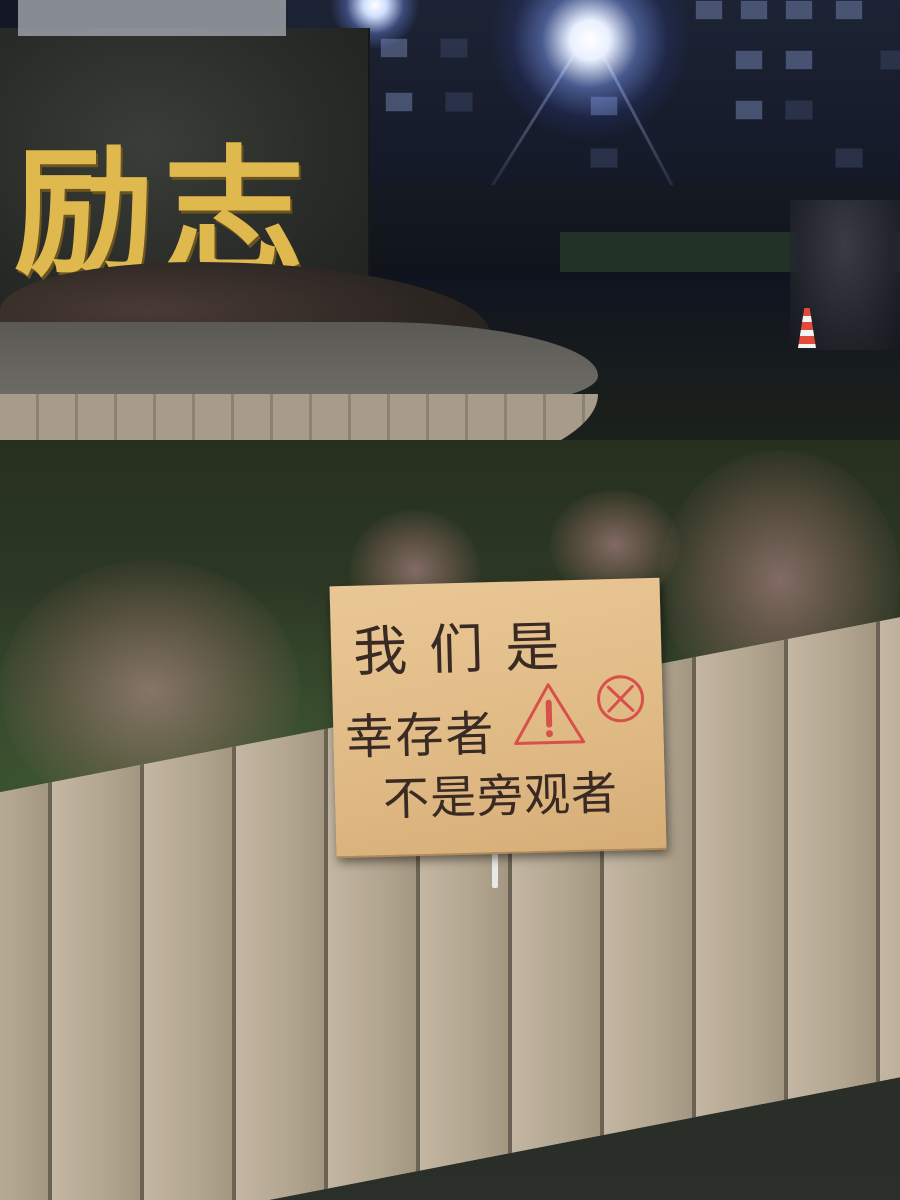  Describe the element at coordinates (550, 714) in the screenshot. I see `warning-triangle-icon` at that location.